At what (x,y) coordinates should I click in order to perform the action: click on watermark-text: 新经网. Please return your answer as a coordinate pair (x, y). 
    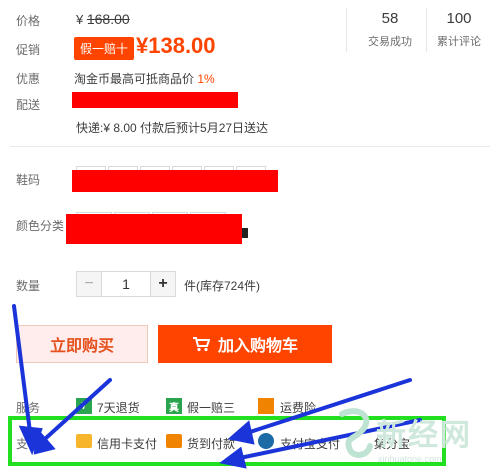
    Looking at the image, I should click on (424, 435).